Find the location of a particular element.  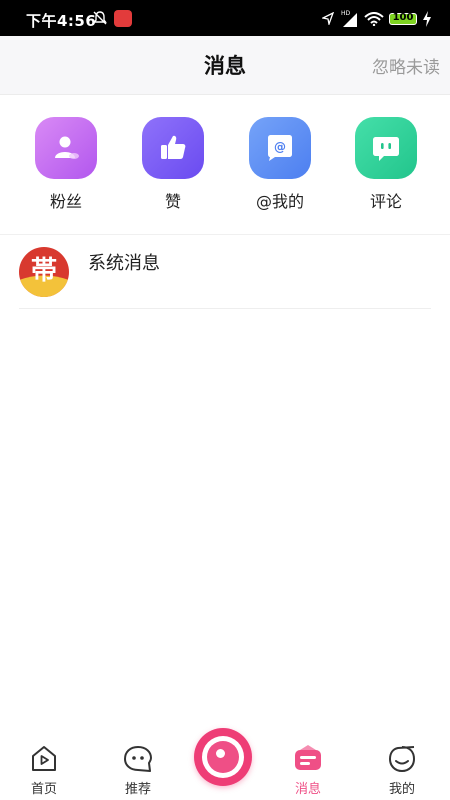

nav-messages: 消息 is located at coordinates (308, 766).